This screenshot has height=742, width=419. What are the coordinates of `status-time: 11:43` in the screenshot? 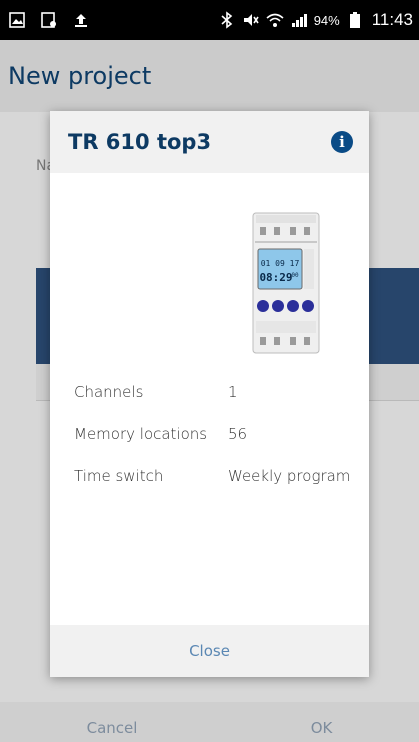 It's located at (392, 19).